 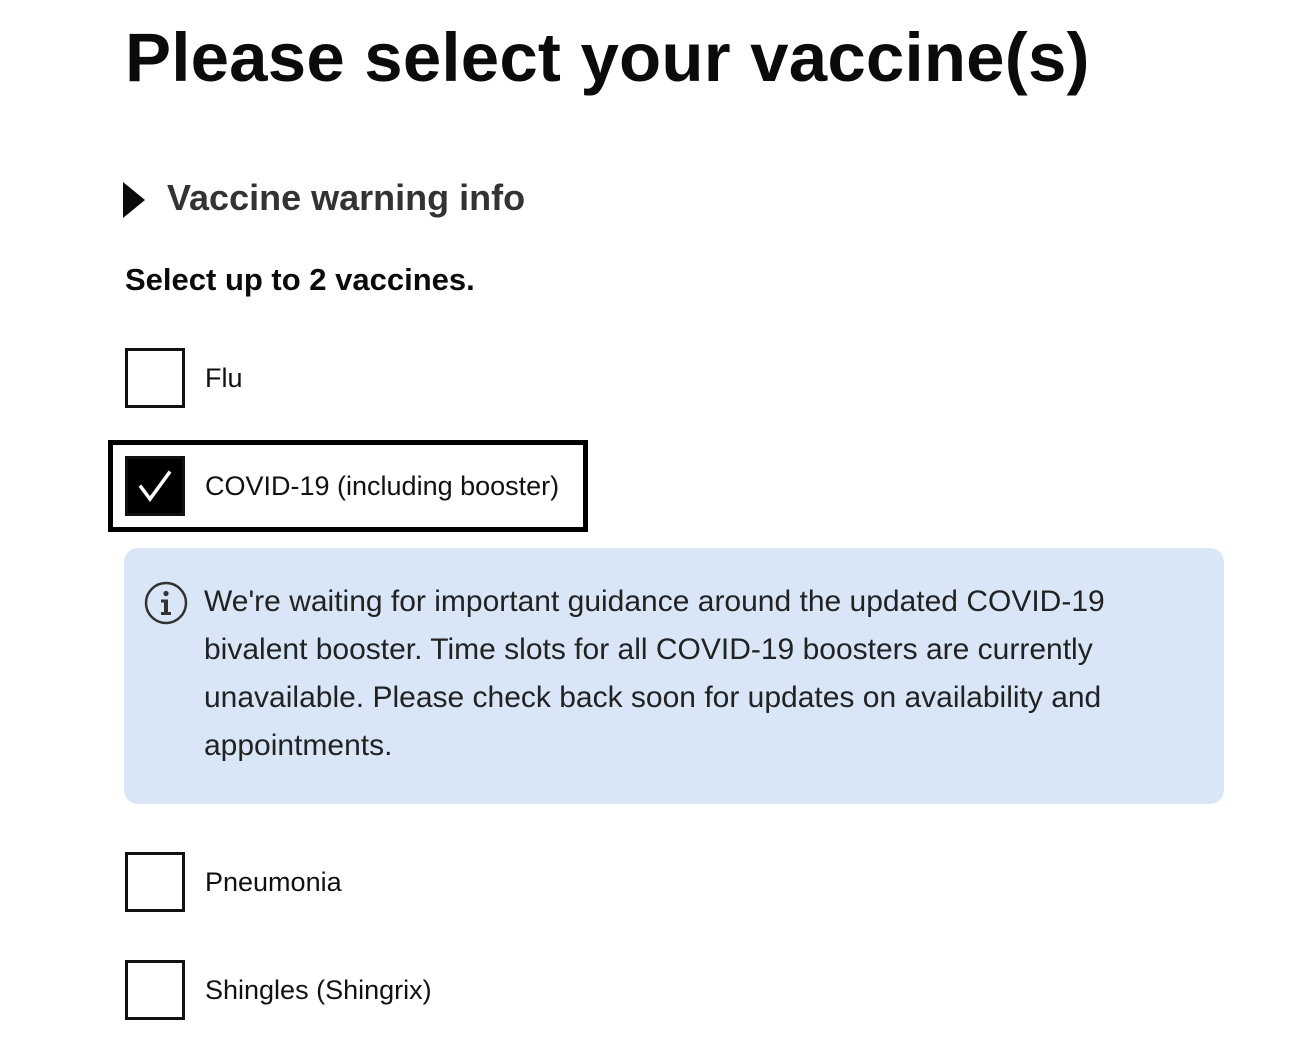 I want to click on checkmark-icon, so click(x=155, y=486).